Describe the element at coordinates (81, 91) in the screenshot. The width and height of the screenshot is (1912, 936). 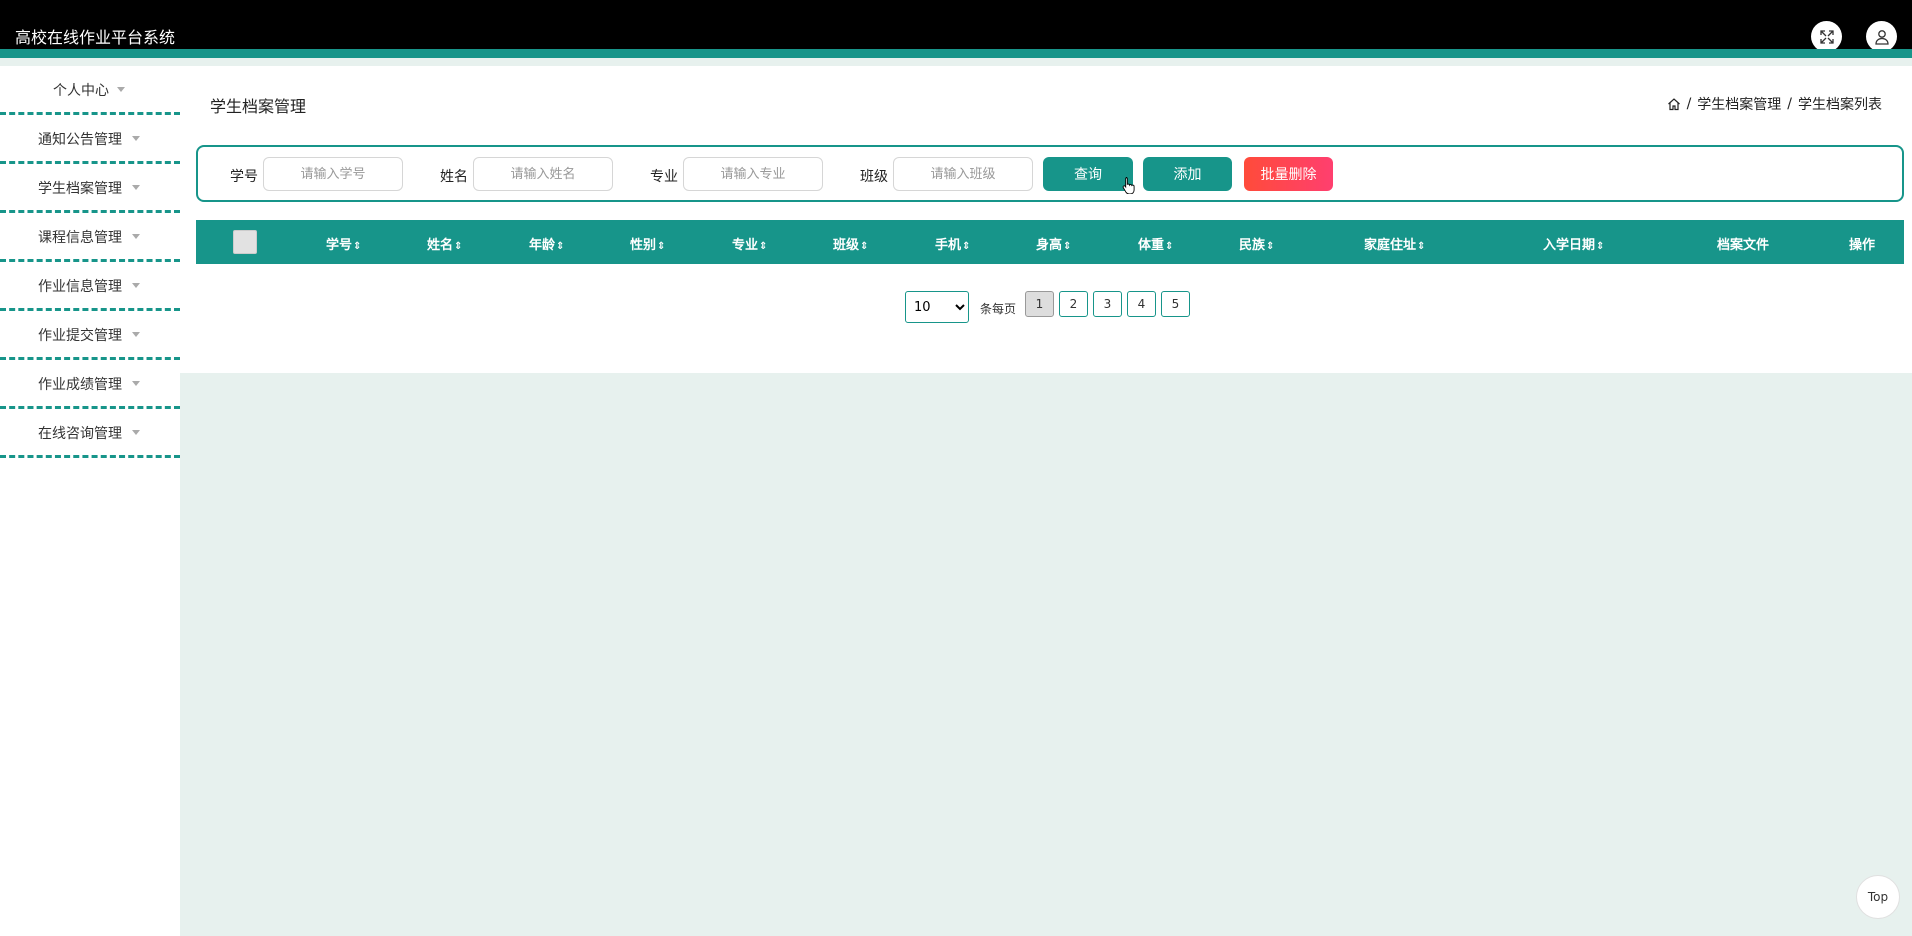
I see `sidebar-item-label: 个人中心` at that location.